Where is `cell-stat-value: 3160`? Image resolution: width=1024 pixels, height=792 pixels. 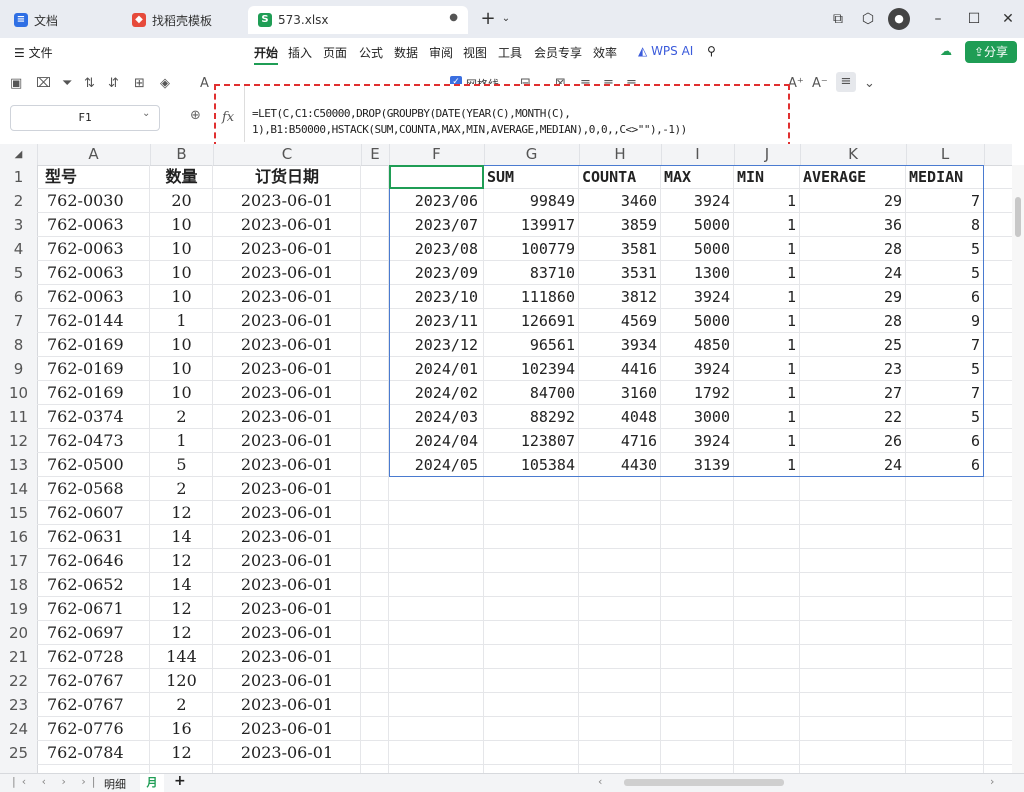 cell-stat-value: 3160 is located at coordinates (618, 393).